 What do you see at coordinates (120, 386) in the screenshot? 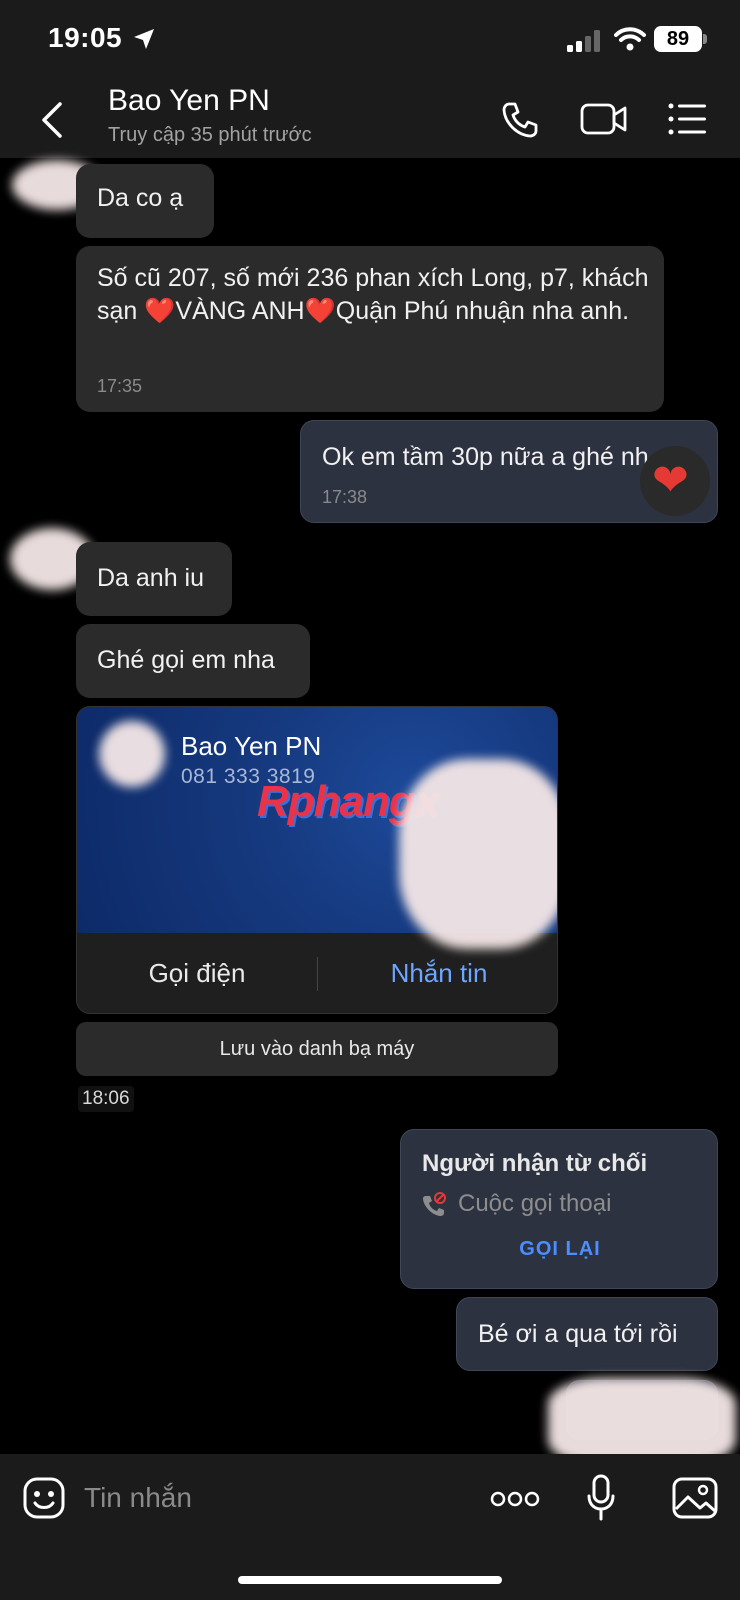
I see `message-timestamp: 17:35` at bounding box center [120, 386].